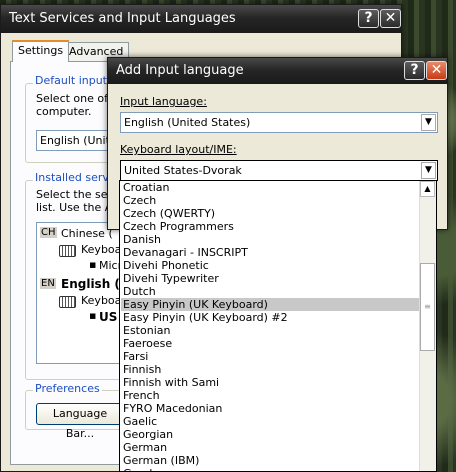 This screenshot has width=456, height=472. I want to click on preferences-label: Preferences, so click(67, 388).